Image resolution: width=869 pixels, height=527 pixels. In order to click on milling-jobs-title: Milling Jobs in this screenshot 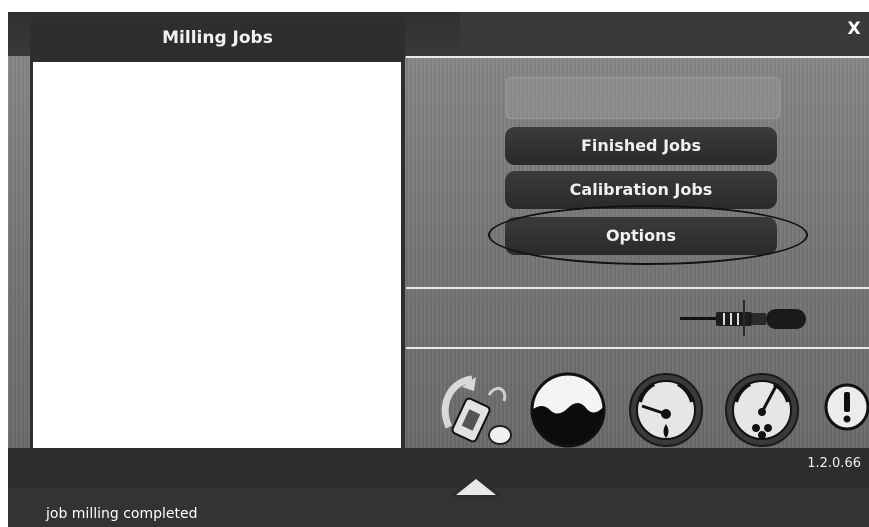, I will do `click(217, 38)`.